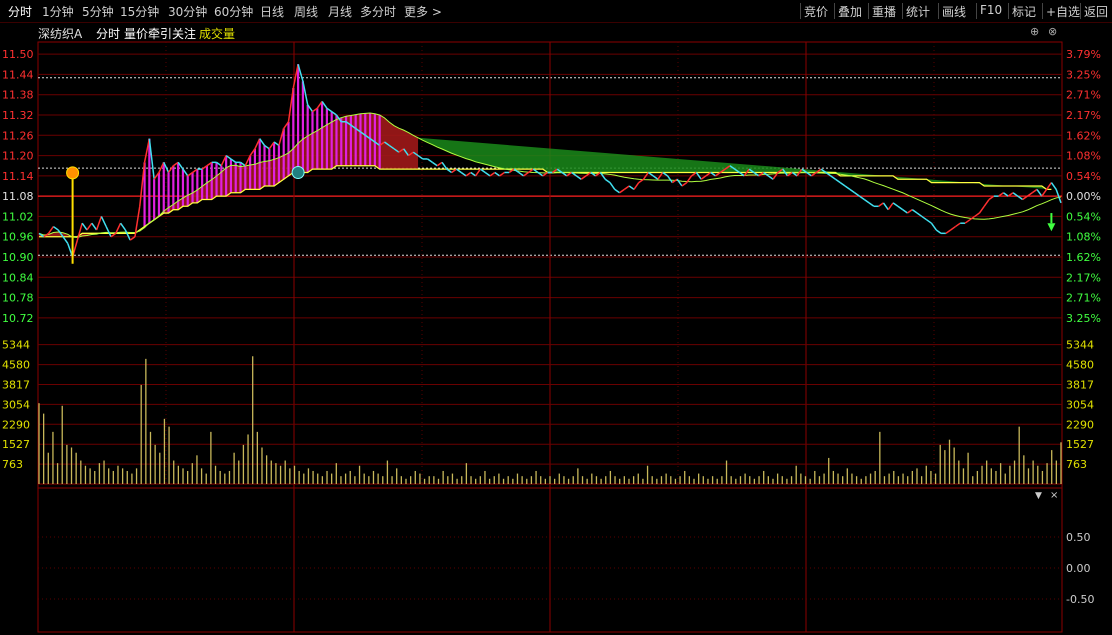 This screenshot has height=635, width=1112. Describe the element at coordinates (1083, 176) in the screenshot. I see `pct-tick-label: 0.54%` at that location.